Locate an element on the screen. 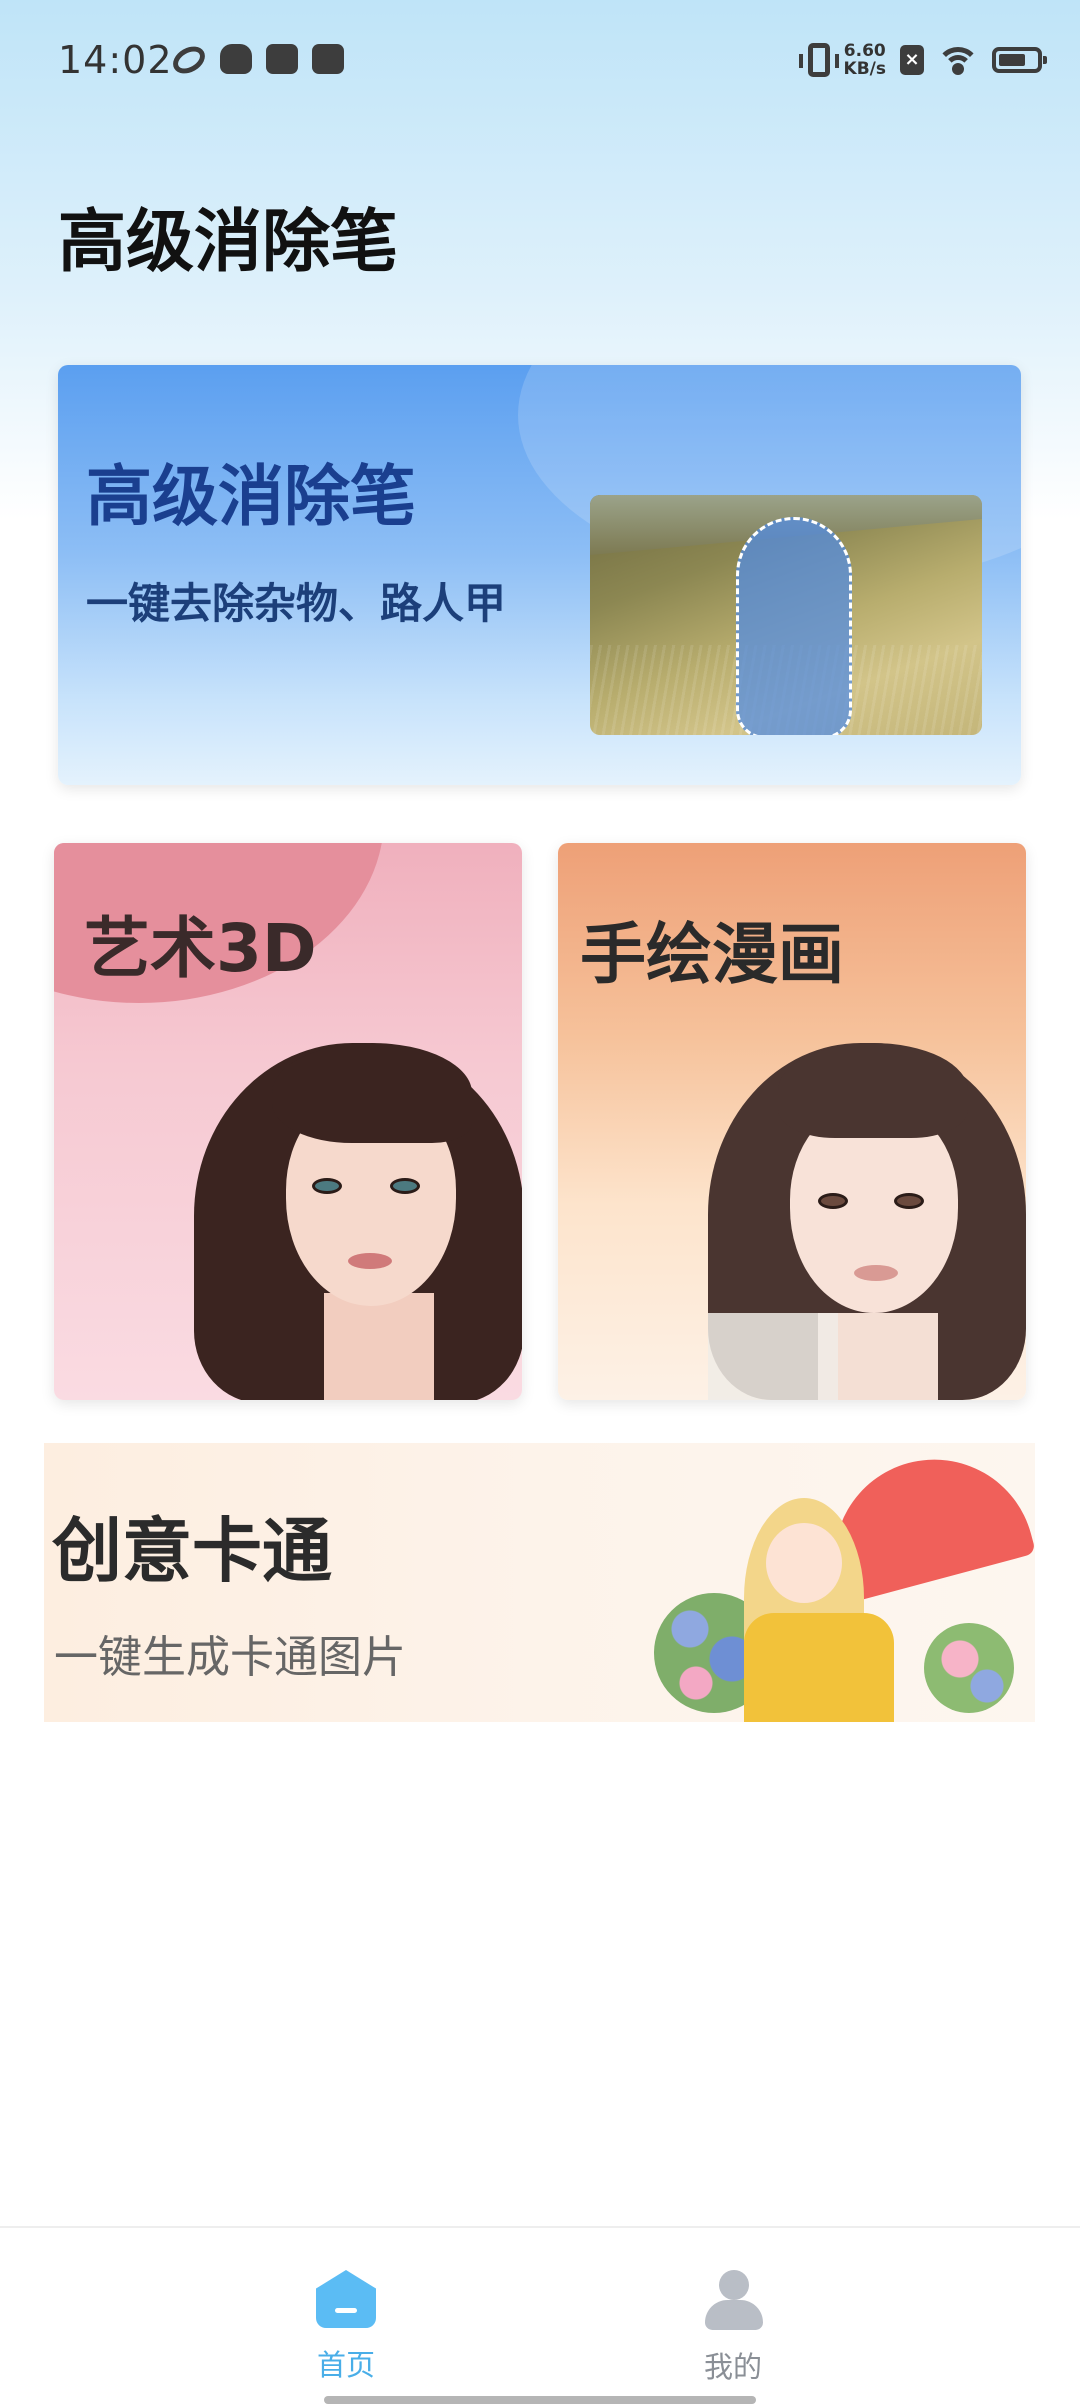 The image size is (1080, 2408). cat-app-icon is located at coordinates (236, 59).